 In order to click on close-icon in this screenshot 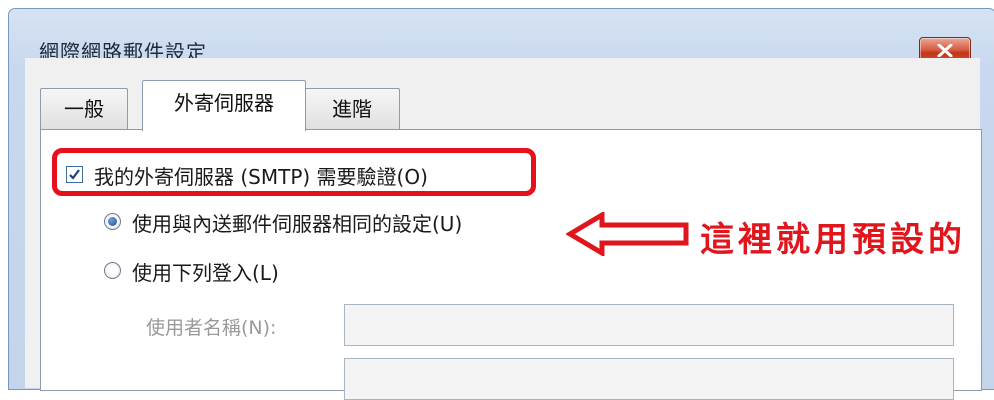, I will do `click(945, 50)`.